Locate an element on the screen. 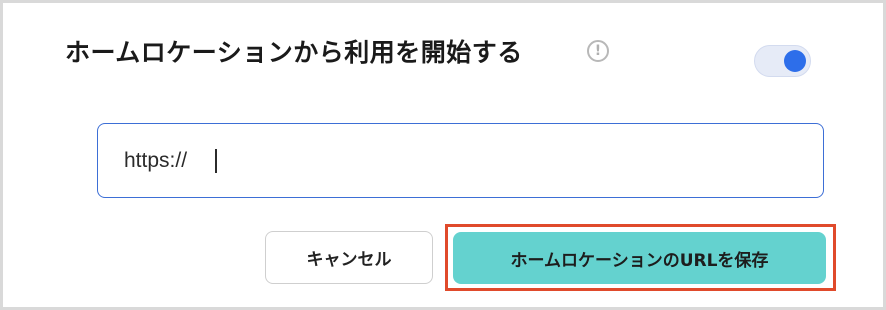 The image size is (886, 310). save-home-url-button: ホームロケーションのURLを保存 is located at coordinates (639, 258).